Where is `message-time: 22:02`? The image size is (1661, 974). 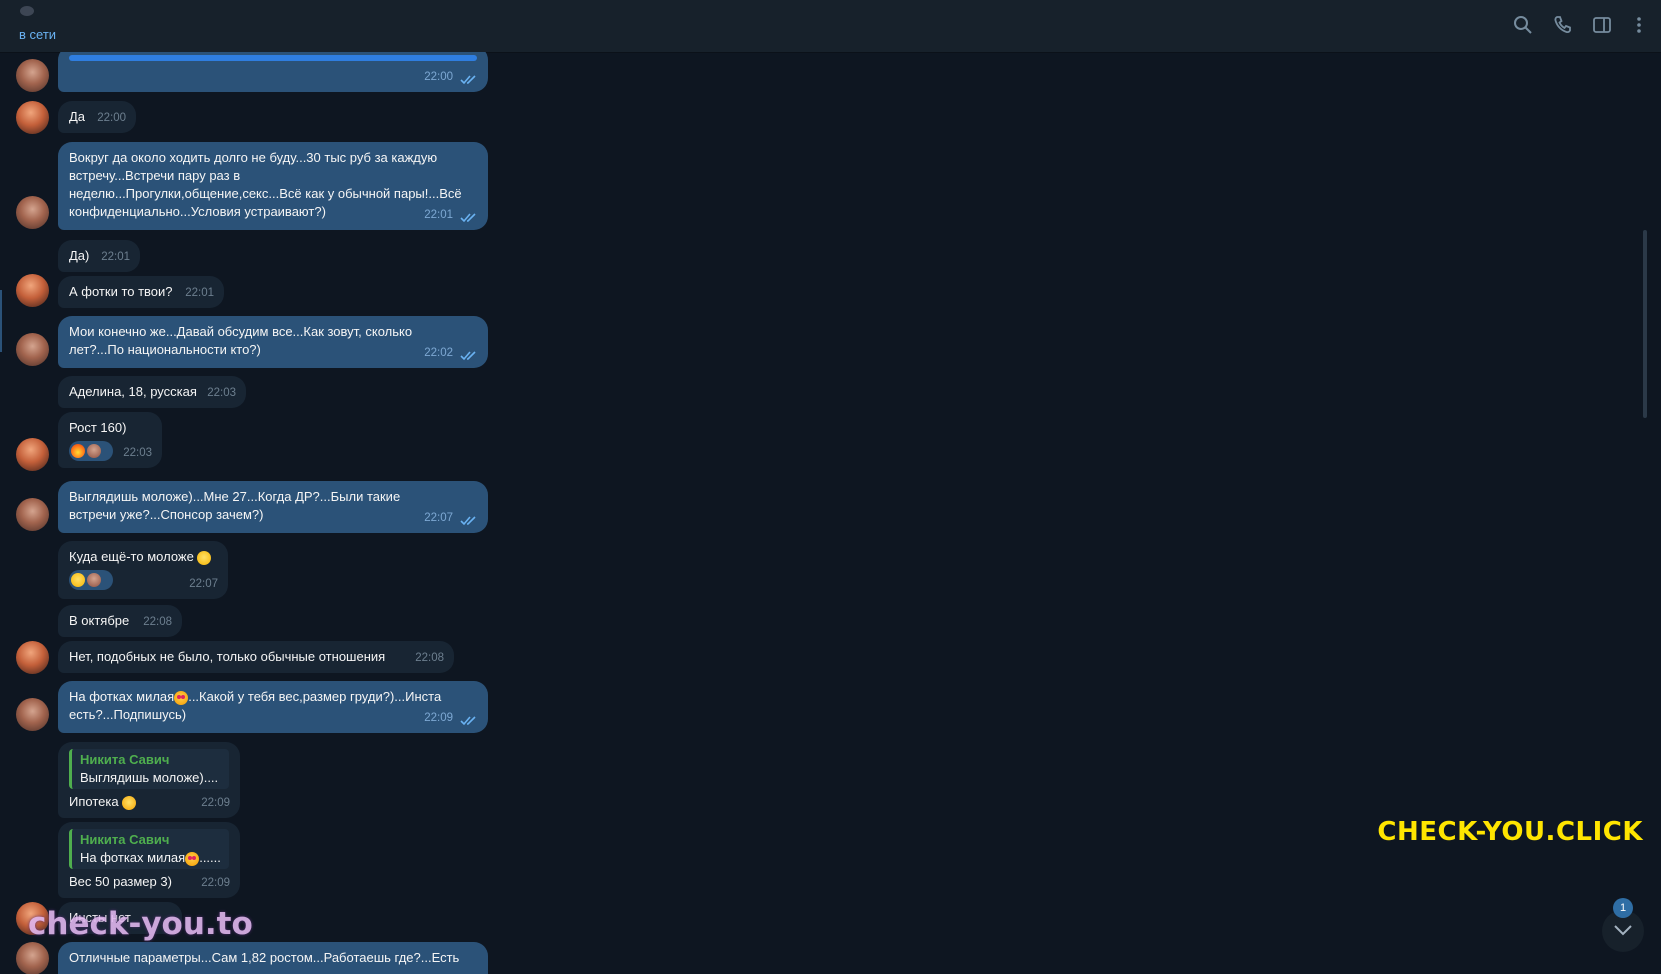
message-time: 22:02 is located at coordinates (438, 353).